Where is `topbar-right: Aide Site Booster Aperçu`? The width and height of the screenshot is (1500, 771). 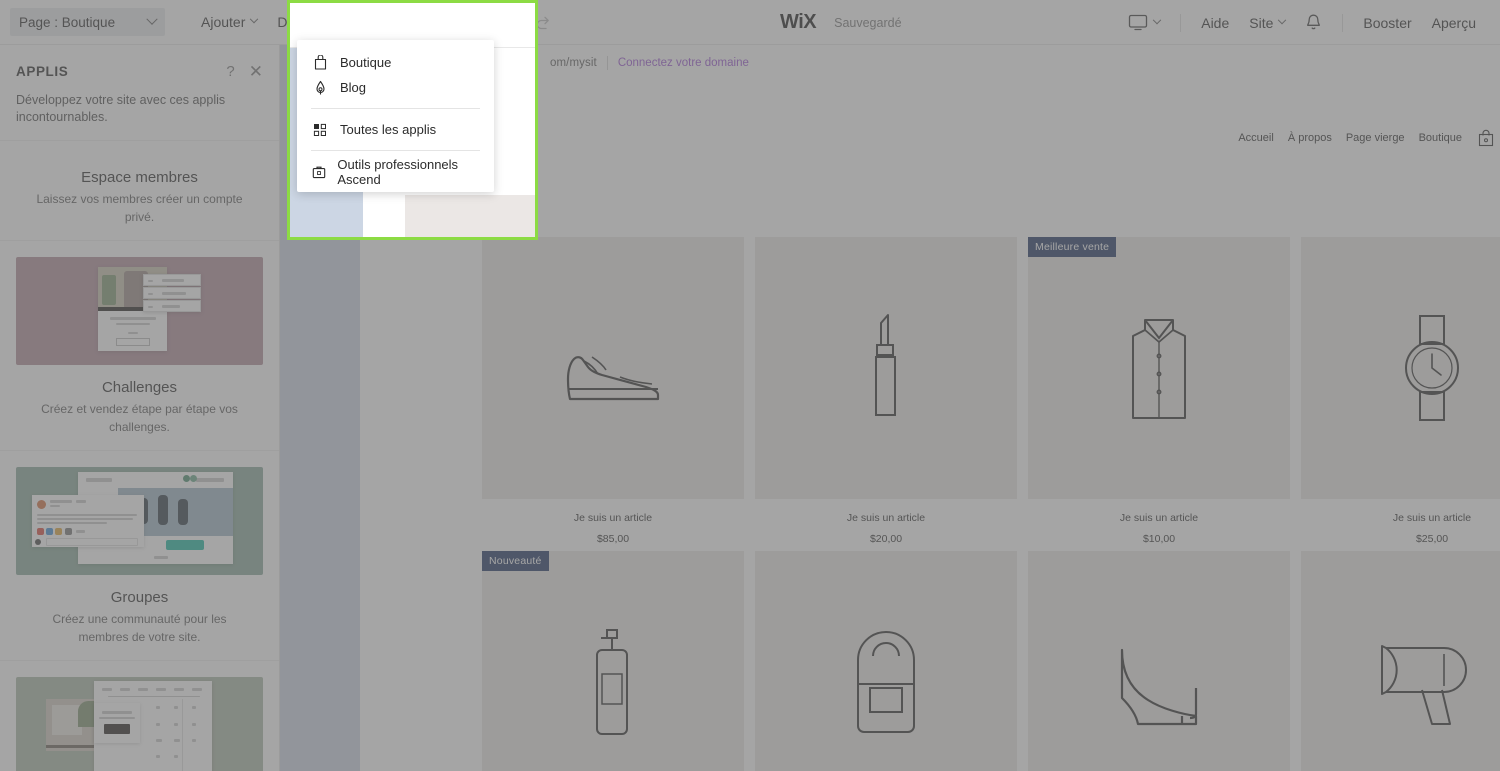
topbar-right: Aide Site Booster Aperçu is located at coordinates (1302, 22).